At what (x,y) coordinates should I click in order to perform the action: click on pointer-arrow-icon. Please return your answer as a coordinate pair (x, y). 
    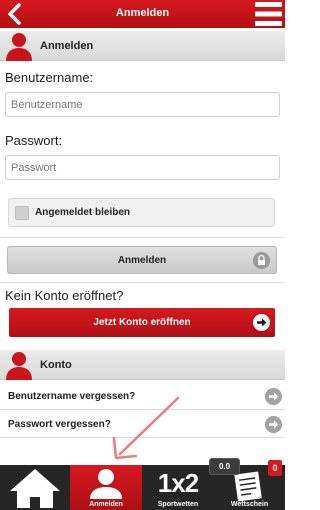
    Looking at the image, I should click on (146, 428).